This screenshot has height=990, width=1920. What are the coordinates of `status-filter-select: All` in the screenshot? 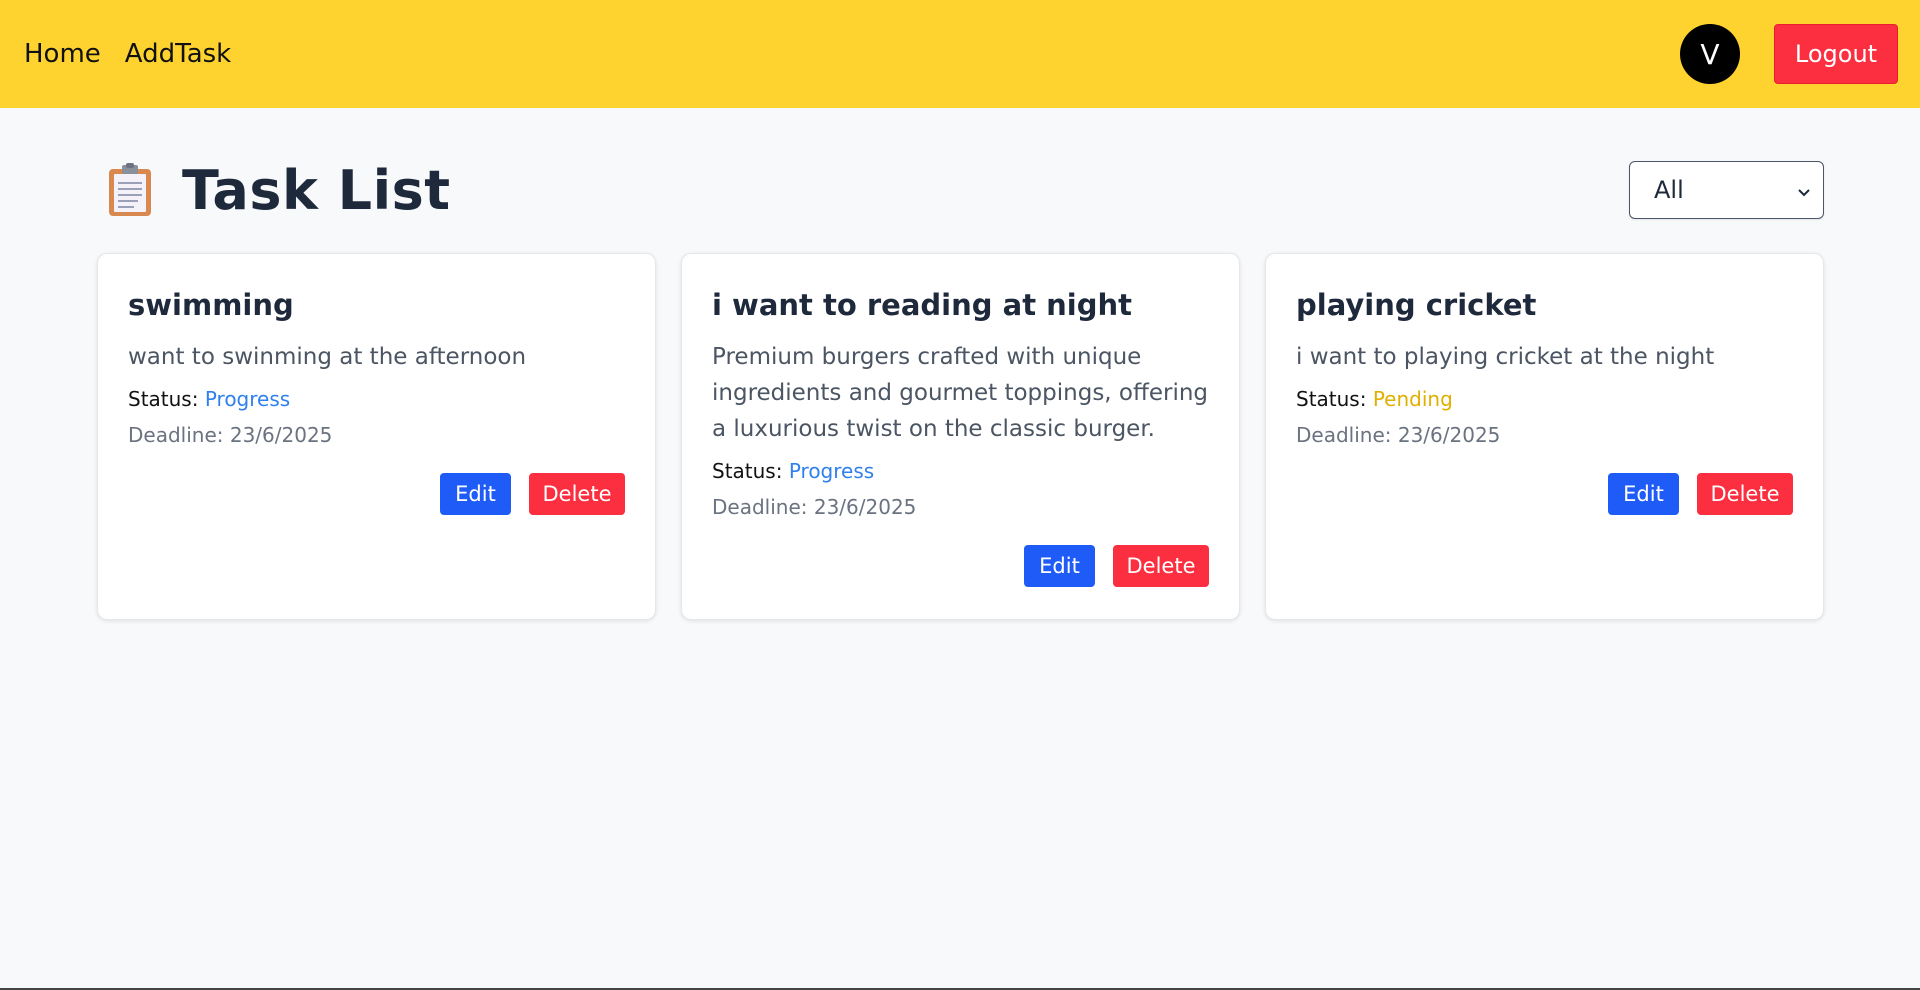 It's located at (1726, 190).